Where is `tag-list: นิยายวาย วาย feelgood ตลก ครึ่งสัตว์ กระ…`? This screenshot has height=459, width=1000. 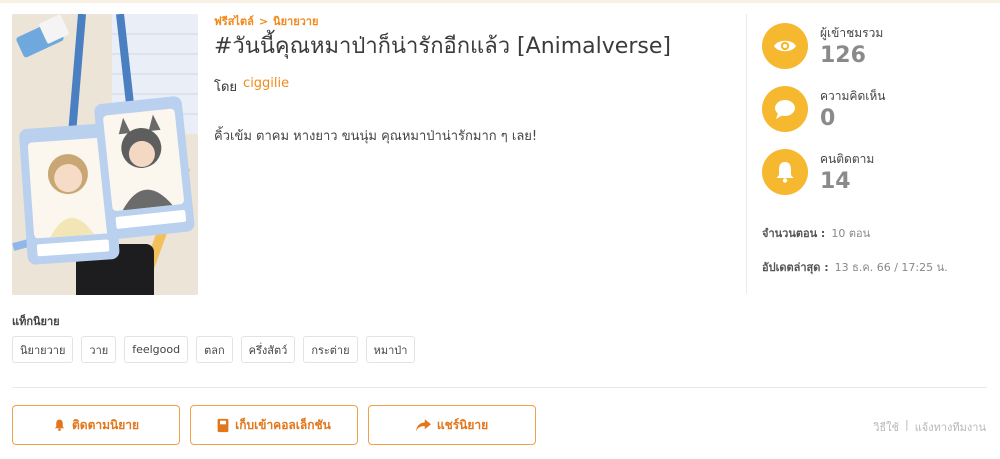 tag-list: นิยายวาย วาย feelgood ตลก ครึ่งสัตว์ กระ… is located at coordinates (214, 349).